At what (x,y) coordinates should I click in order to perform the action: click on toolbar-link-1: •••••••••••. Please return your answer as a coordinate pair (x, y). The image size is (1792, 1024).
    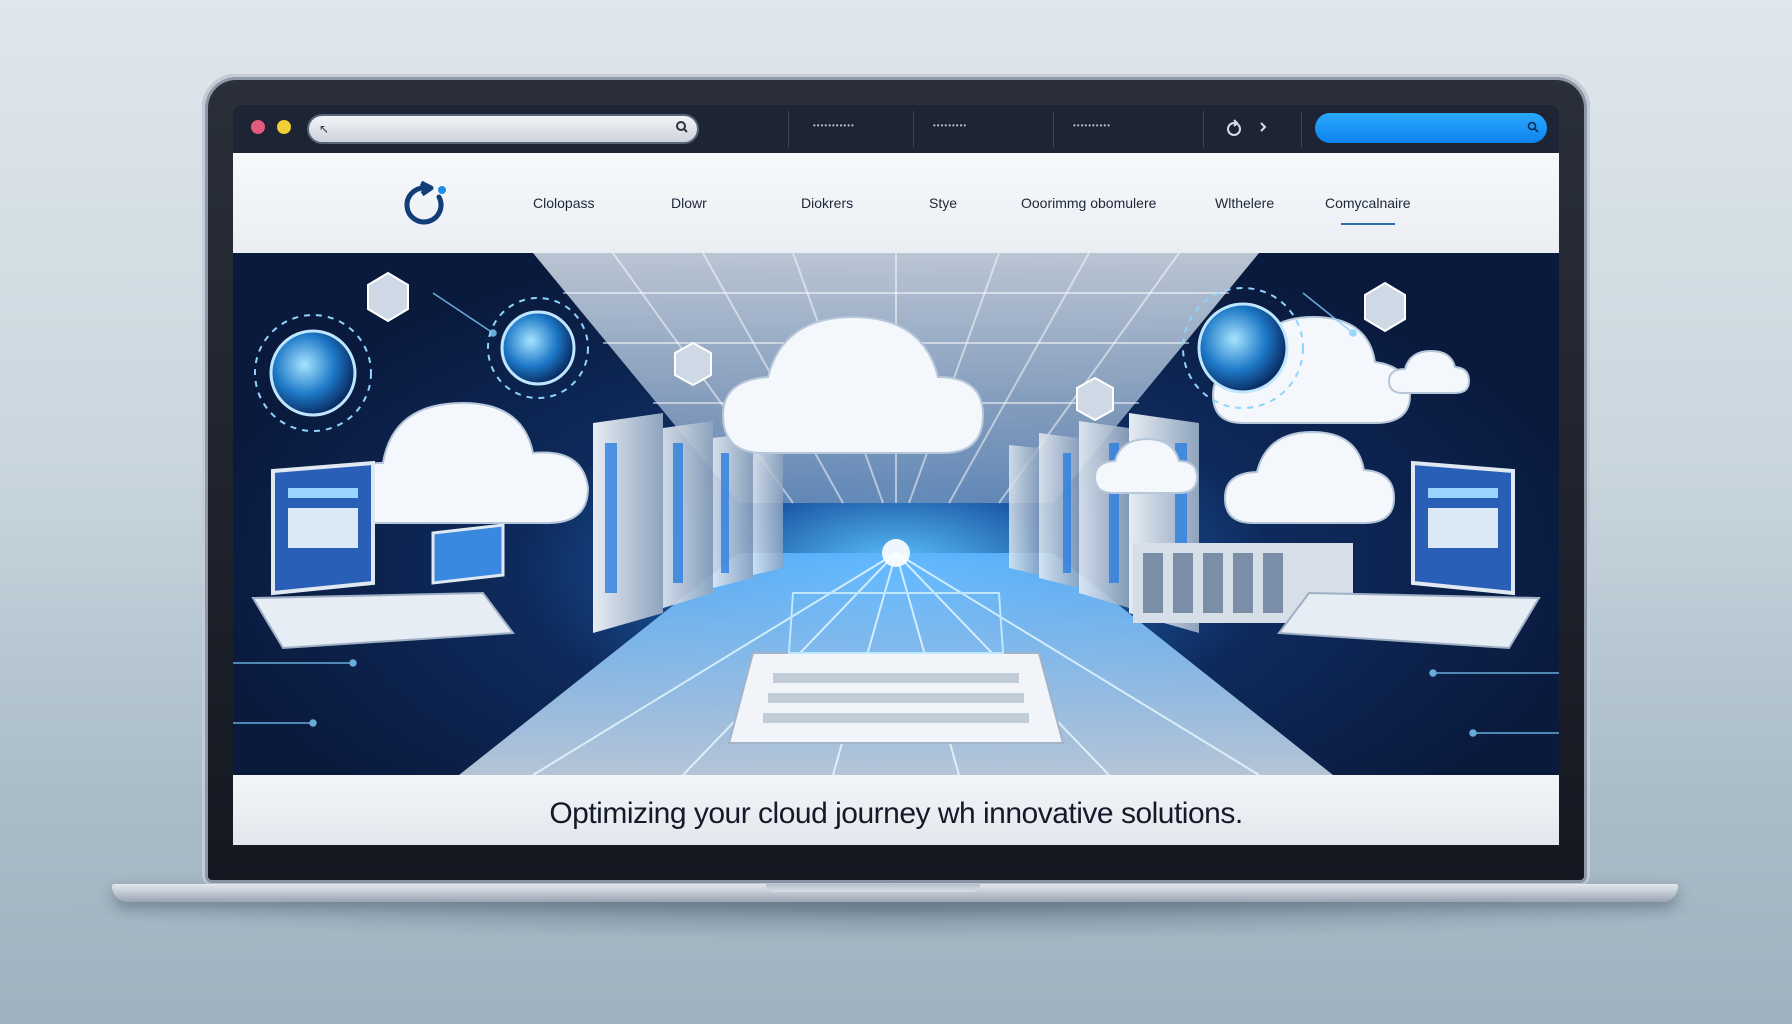
    Looking at the image, I should click on (834, 125).